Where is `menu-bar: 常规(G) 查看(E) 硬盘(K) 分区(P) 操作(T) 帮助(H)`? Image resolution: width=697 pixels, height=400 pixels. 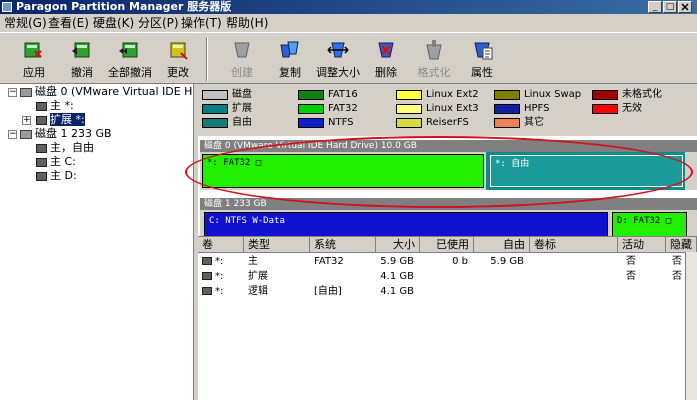 menu-bar: 常规(G) 查看(E) 硬盘(K) 分区(P) 操作(T) 帮助(H) is located at coordinates (348, 23).